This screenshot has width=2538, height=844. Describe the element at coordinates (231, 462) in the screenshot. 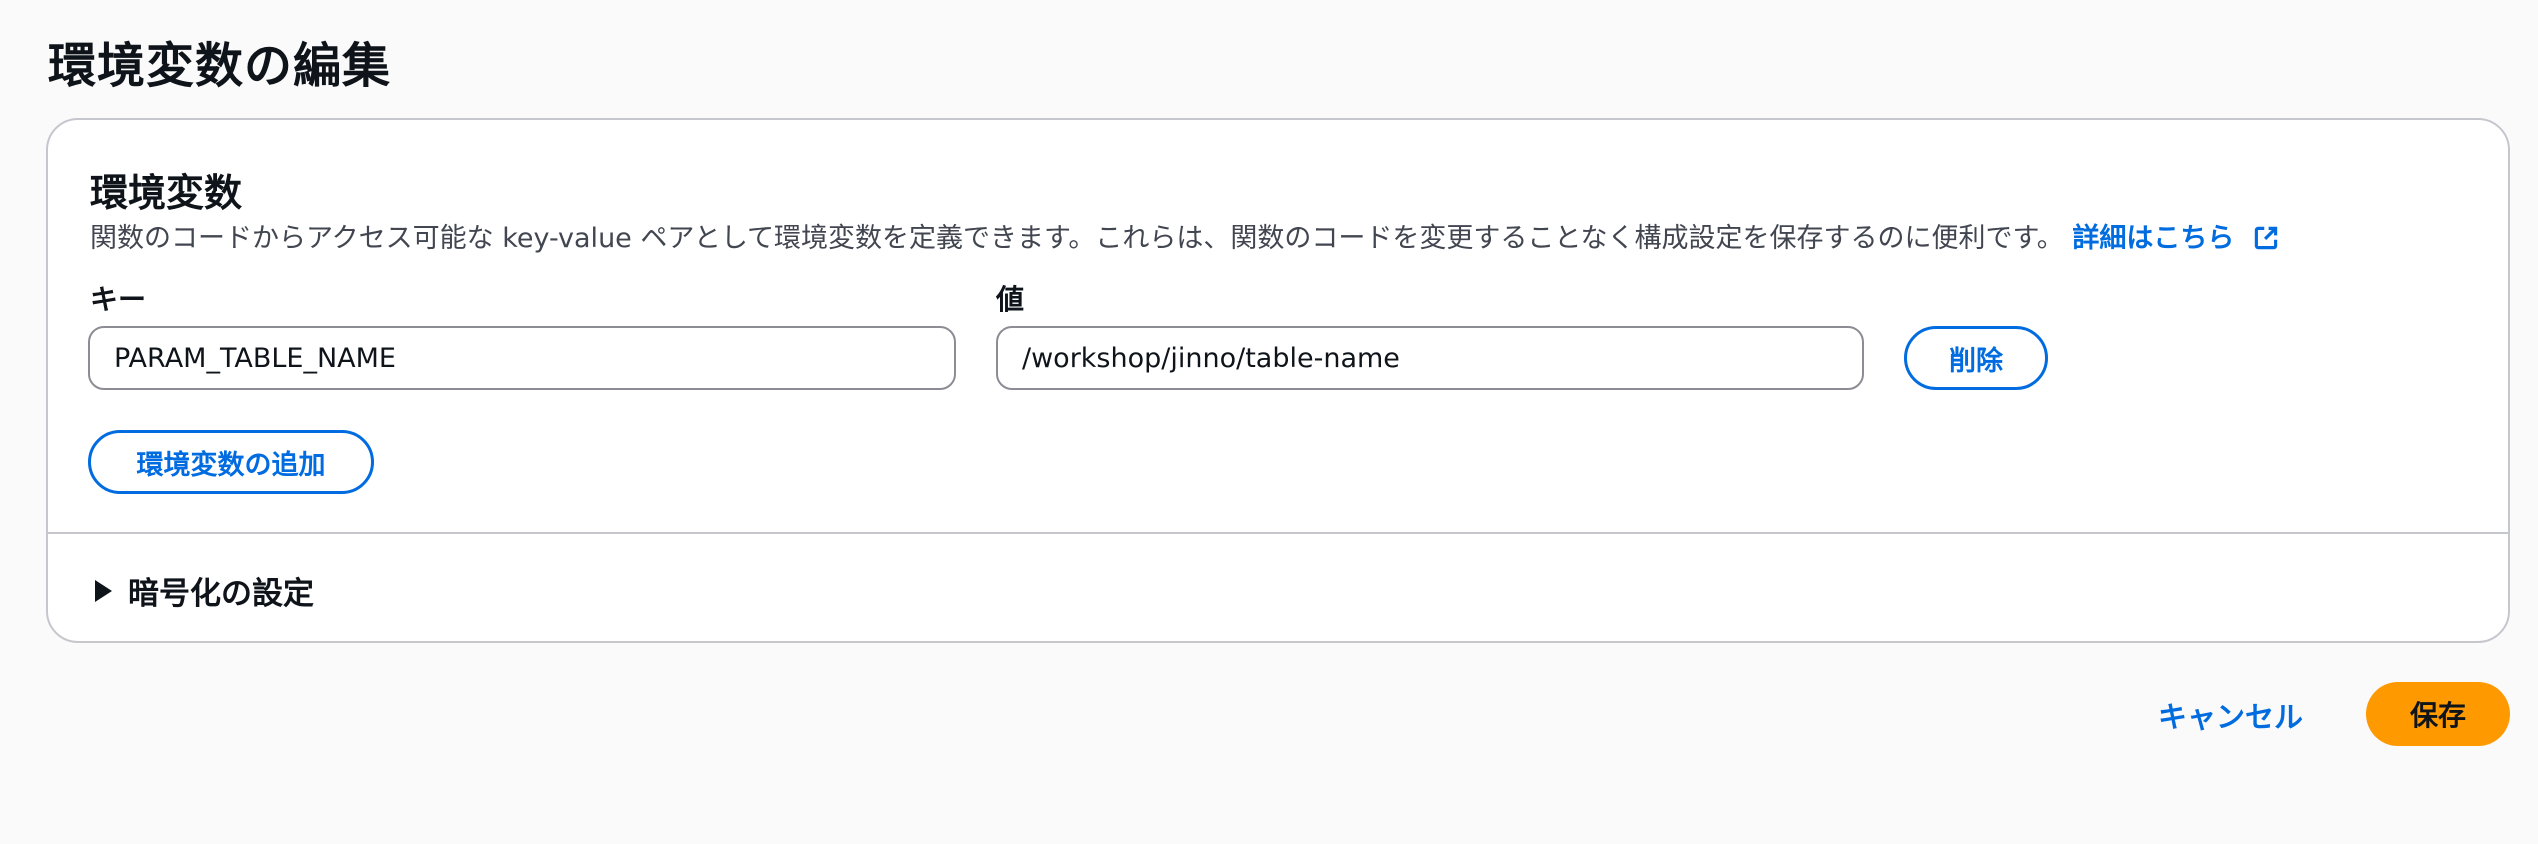

I see `add-environment-variable-button: 環境変数の追加` at that location.